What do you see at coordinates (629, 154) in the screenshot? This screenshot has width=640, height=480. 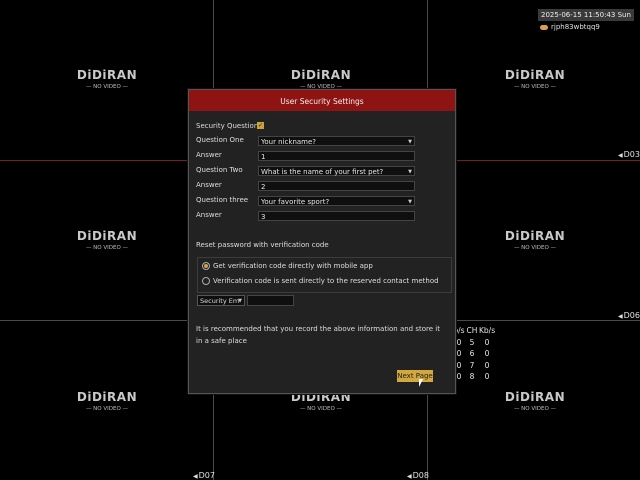 I see `camera-label-d03: ◀D03` at bounding box center [629, 154].